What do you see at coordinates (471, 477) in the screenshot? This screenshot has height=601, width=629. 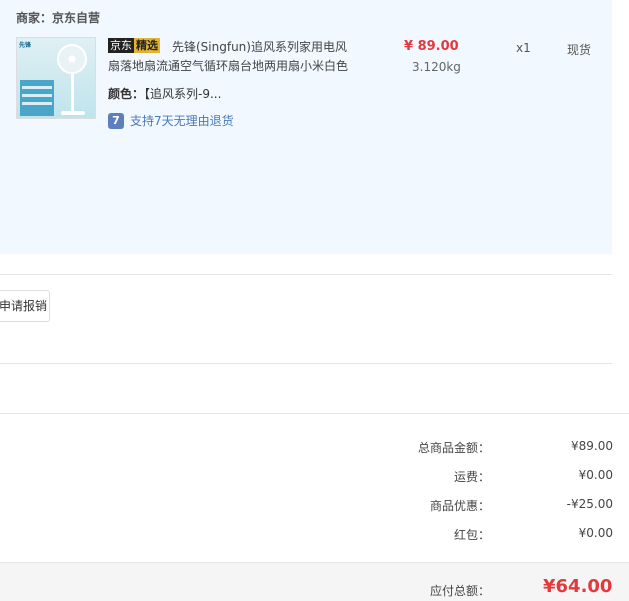 I see `summary-label: 运费：` at bounding box center [471, 477].